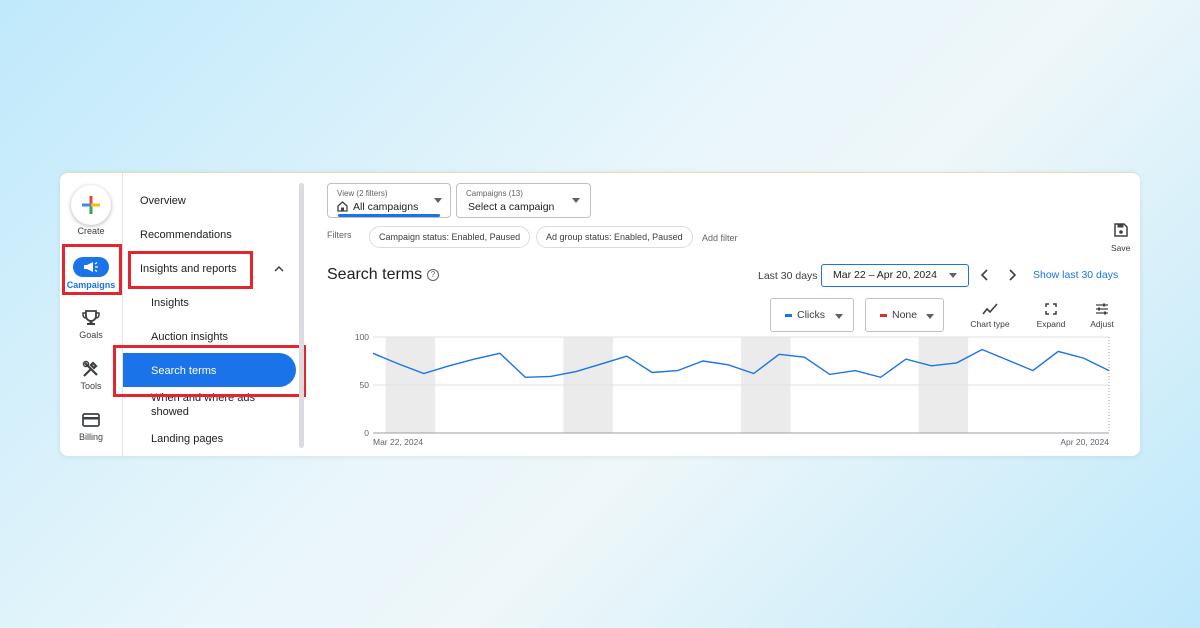 This screenshot has width=1200, height=628. Describe the element at coordinates (1012, 275) in the screenshot. I see `chevron-right-icon` at that location.